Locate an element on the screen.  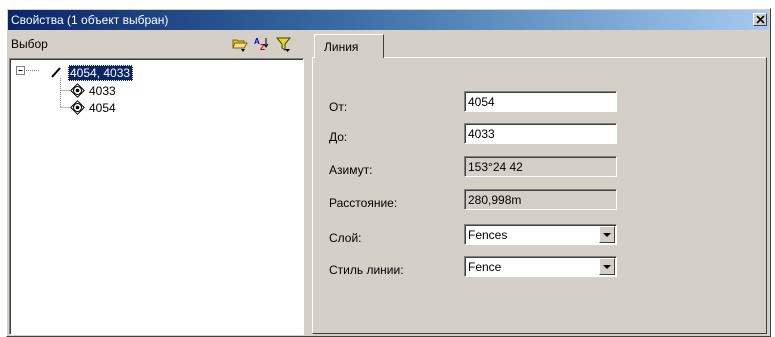
to-label: До: is located at coordinates (338, 137).